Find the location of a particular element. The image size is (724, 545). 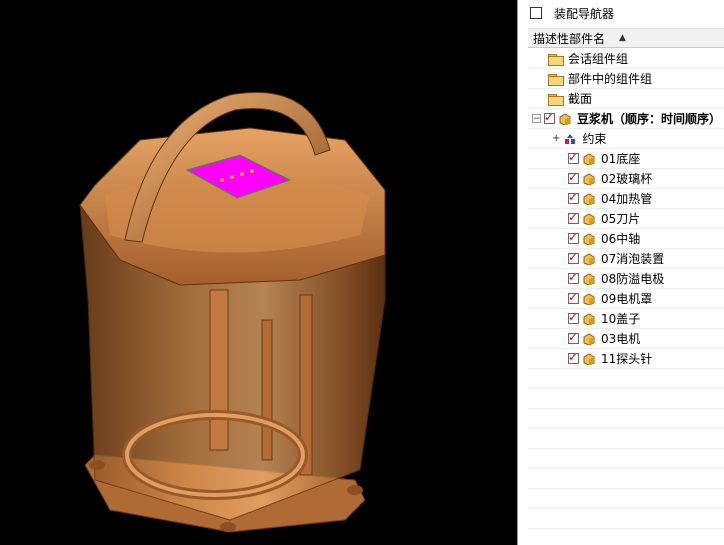

tree-item-component: 06中轴 is located at coordinates (626, 239).